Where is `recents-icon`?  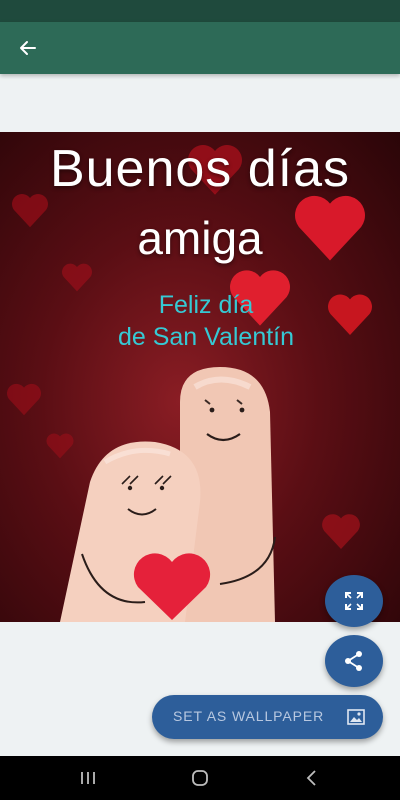 recents-icon is located at coordinates (88, 778).